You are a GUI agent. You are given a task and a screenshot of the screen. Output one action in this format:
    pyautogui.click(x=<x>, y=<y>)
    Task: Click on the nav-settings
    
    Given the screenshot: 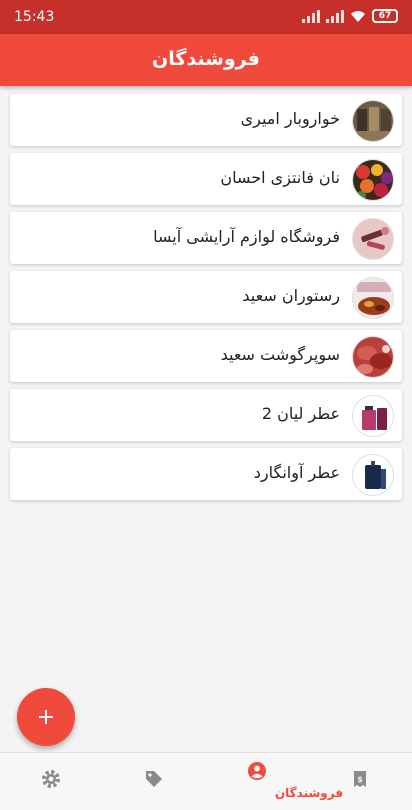 What is the action you would take?
    pyautogui.click(x=51, y=781)
    